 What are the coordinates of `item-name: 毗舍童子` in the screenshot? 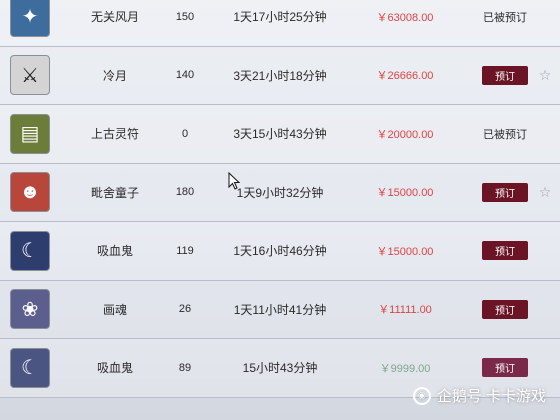 It's located at (114, 192).